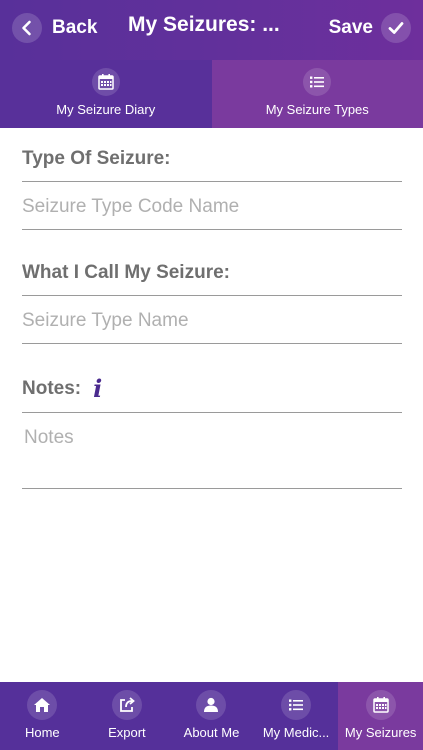 Image resolution: width=423 pixels, height=750 pixels. What do you see at coordinates (212, 212) in the screenshot?
I see `seizure-type-code-input: Seizure Type Code Name` at bounding box center [212, 212].